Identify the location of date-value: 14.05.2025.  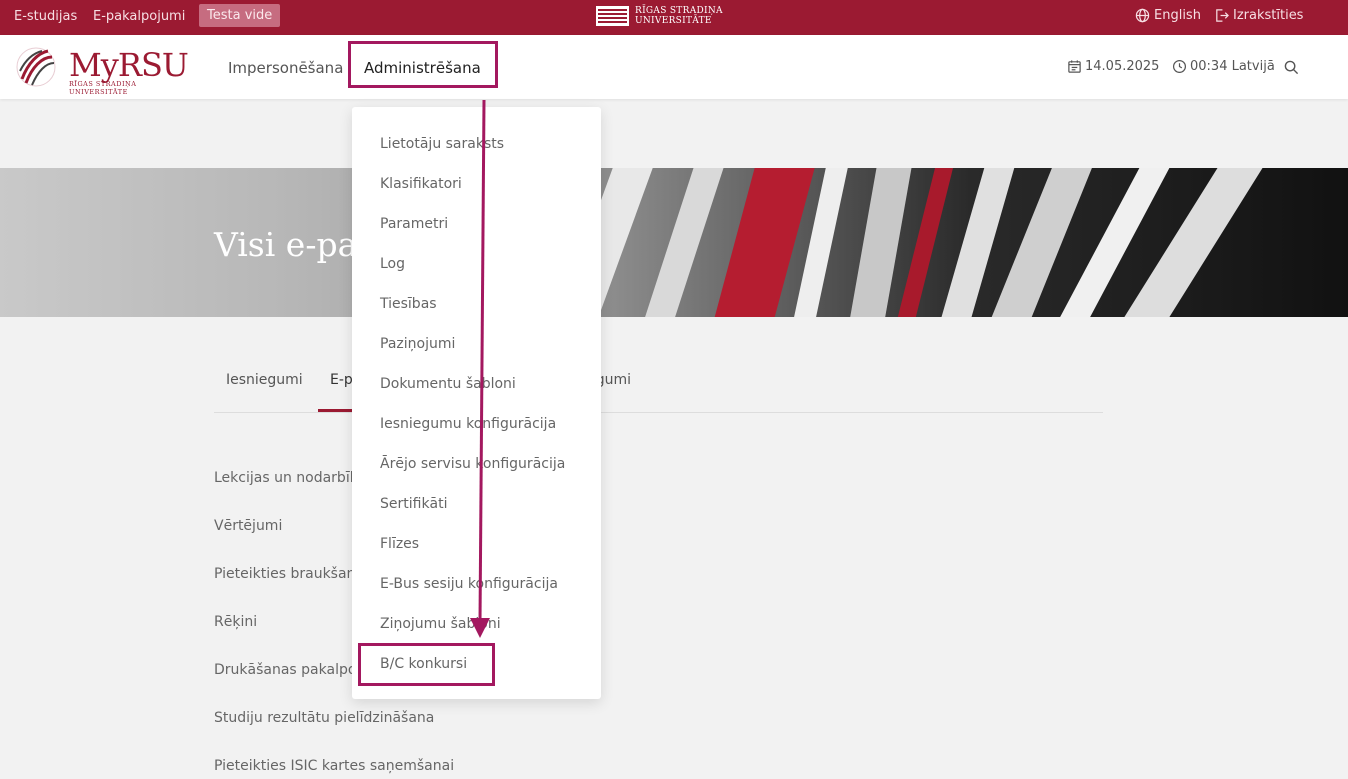
(1122, 66).